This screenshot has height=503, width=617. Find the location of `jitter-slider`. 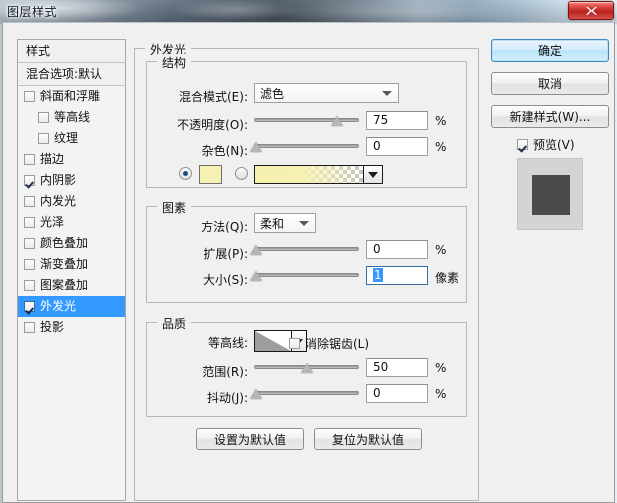

jitter-slider is located at coordinates (304, 393).